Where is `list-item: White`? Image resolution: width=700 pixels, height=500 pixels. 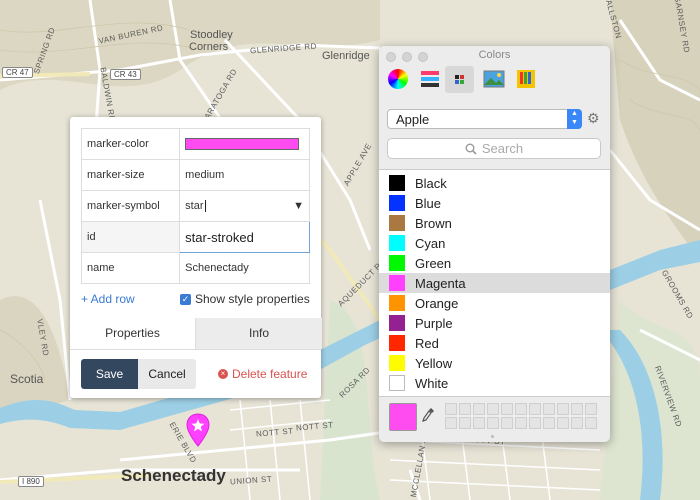 list-item: White is located at coordinates (494, 383).